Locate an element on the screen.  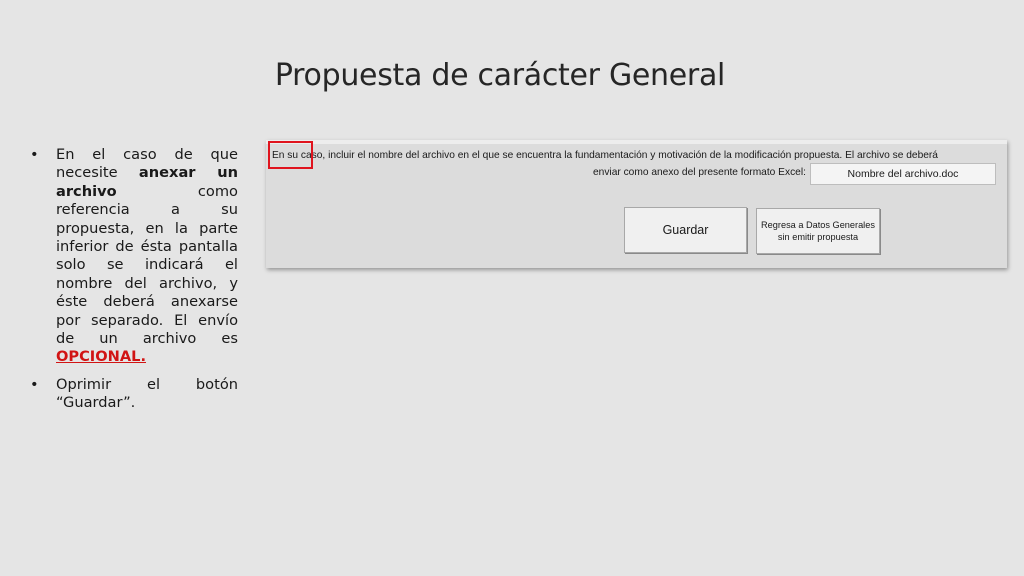
bullet-item-save: Oprimir el botón “Guardar”. is located at coordinates (134, 394).